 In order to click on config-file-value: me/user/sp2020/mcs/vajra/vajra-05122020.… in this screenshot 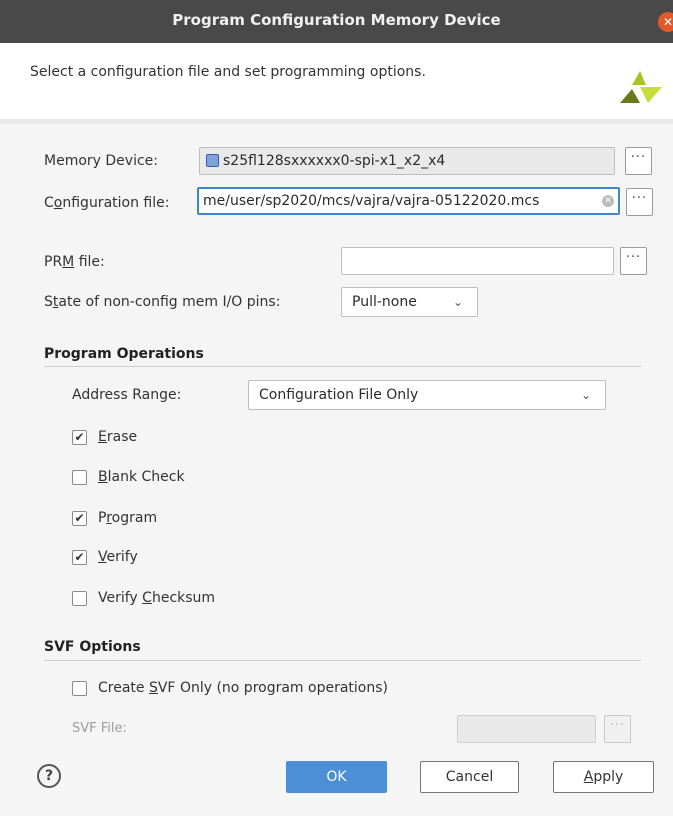, I will do `click(371, 201)`.